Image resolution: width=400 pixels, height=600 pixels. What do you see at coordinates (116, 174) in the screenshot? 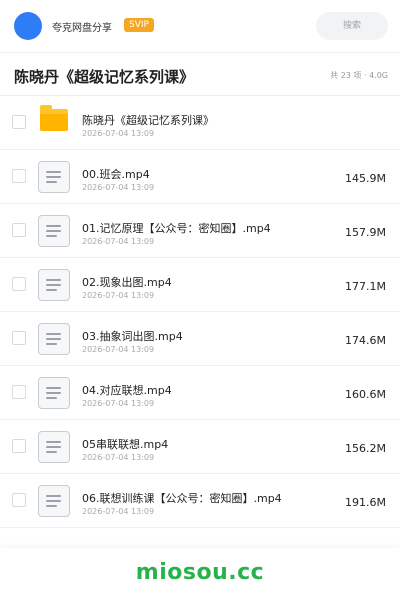
I see `file-name: 00.班会.mp4` at bounding box center [116, 174].